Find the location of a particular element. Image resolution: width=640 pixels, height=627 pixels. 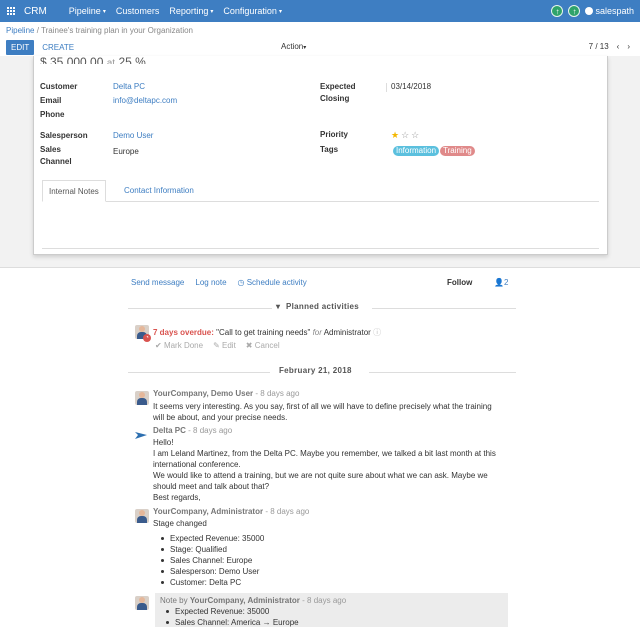

expected-closing-field: 03/14/2018 is located at coordinates (411, 86).